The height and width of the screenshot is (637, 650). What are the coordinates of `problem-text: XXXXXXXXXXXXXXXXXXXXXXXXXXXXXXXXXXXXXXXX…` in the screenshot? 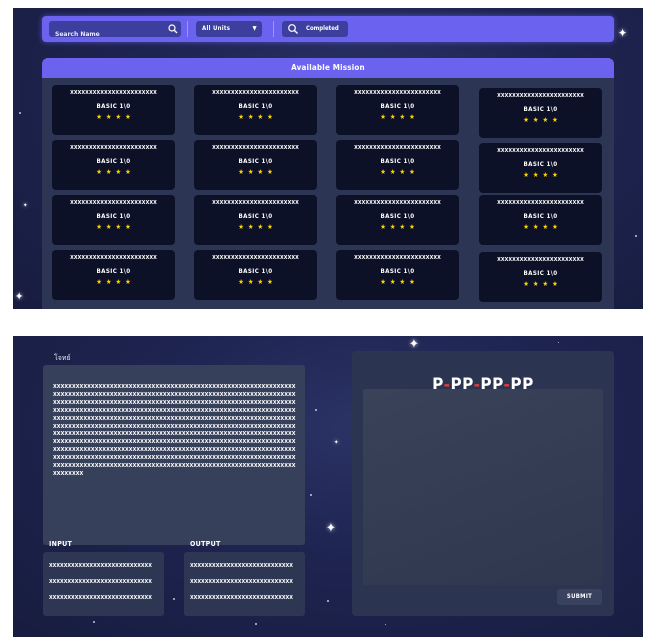 It's located at (174, 430).